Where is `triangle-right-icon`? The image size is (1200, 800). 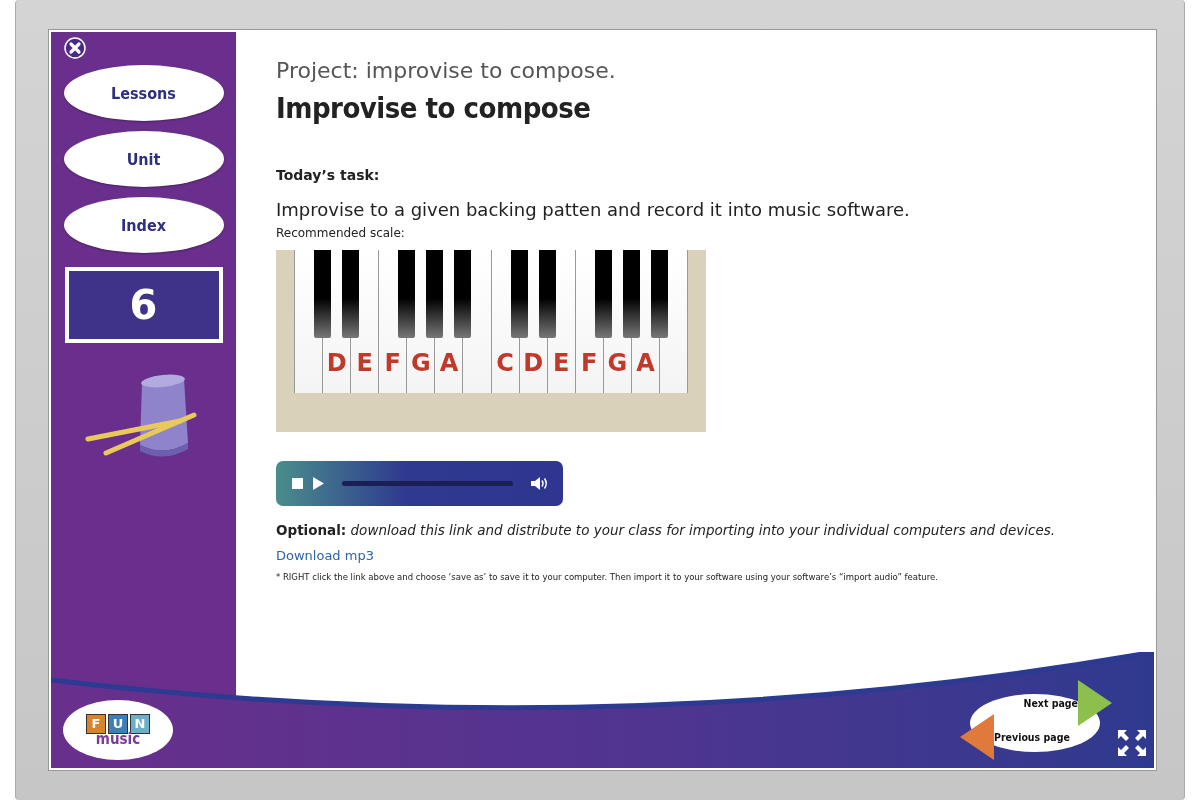 triangle-right-icon is located at coordinates (1095, 703).